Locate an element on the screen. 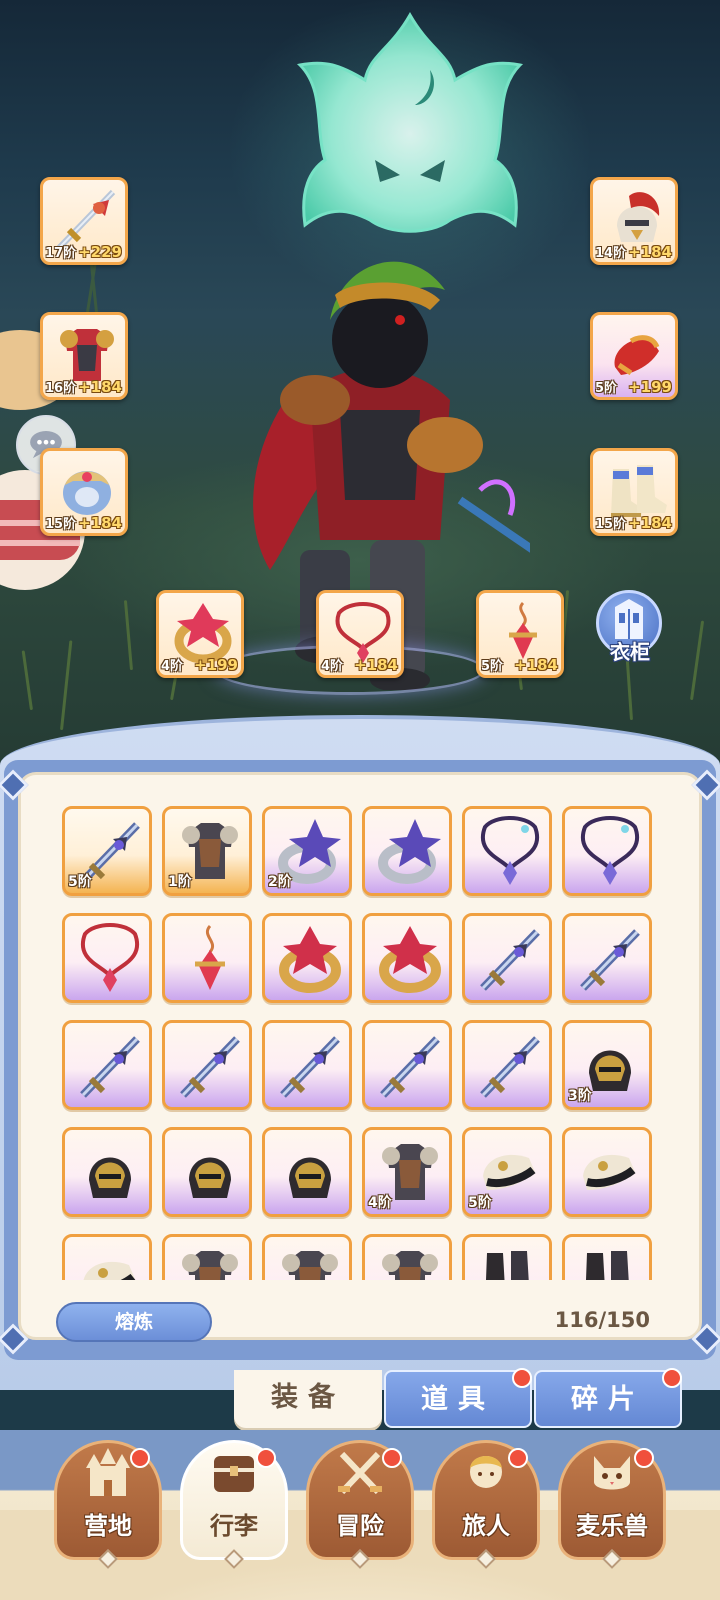 The height and width of the screenshot is (1600, 720). tab-fragments-badge is located at coordinates (672, 1378).